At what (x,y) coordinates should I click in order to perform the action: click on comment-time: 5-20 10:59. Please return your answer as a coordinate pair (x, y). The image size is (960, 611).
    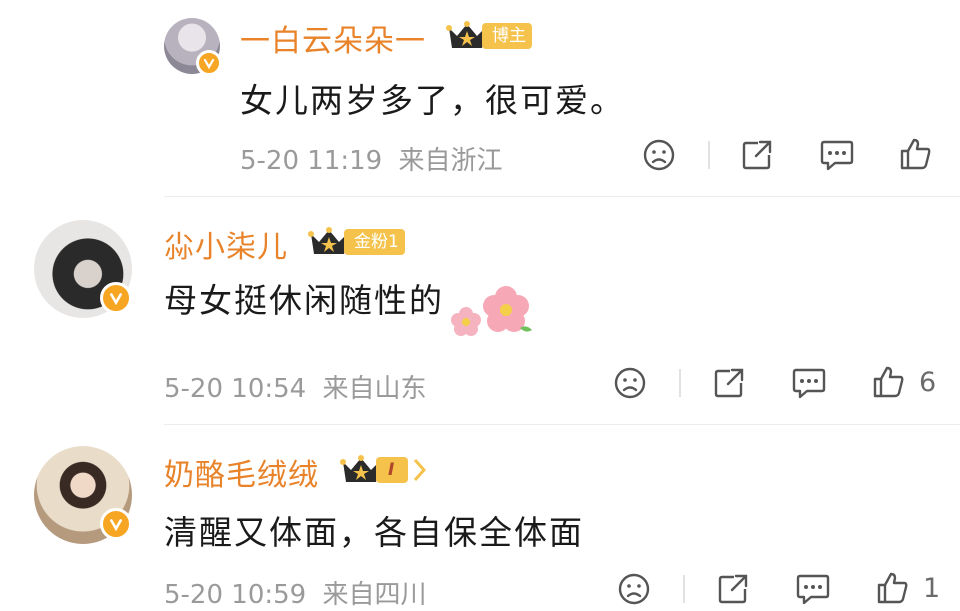
    Looking at the image, I should click on (235, 595).